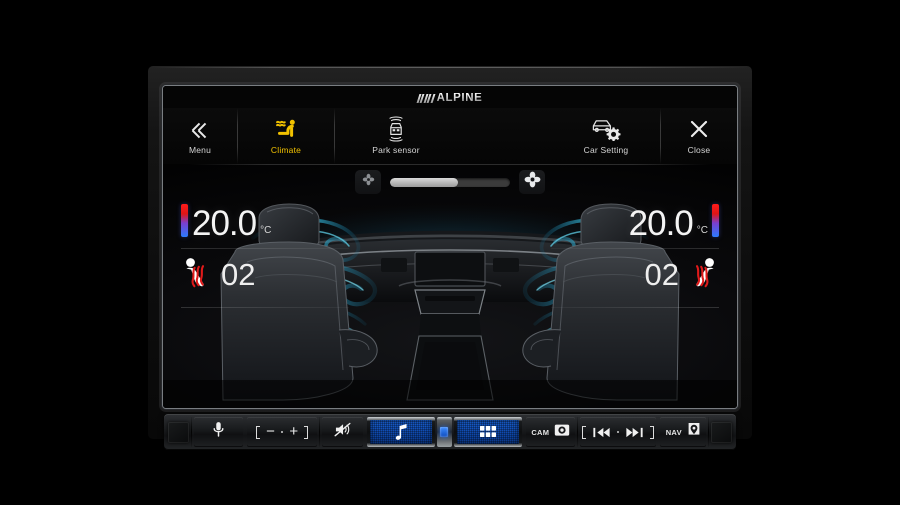  What do you see at coordinates (699, 150) in the screenshot?
I see `nav-item-close-label: Close` at bounding box center [699, 150].